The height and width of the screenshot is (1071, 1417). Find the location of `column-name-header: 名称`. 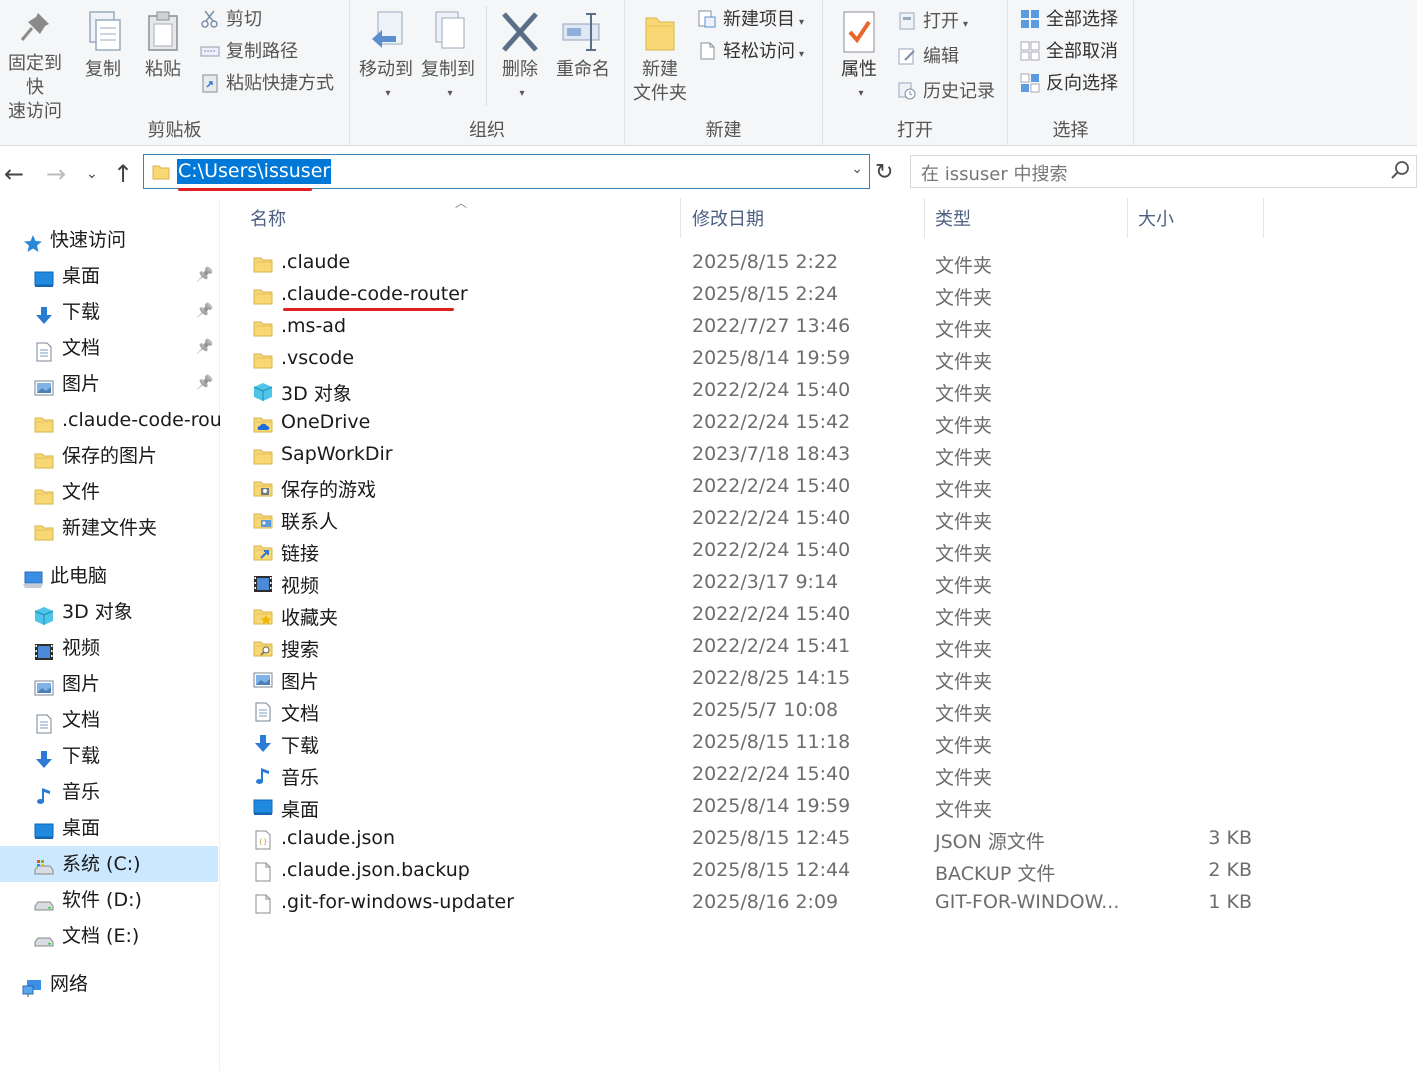

column-name-header: 名称 is located at coordinates (268, 219).